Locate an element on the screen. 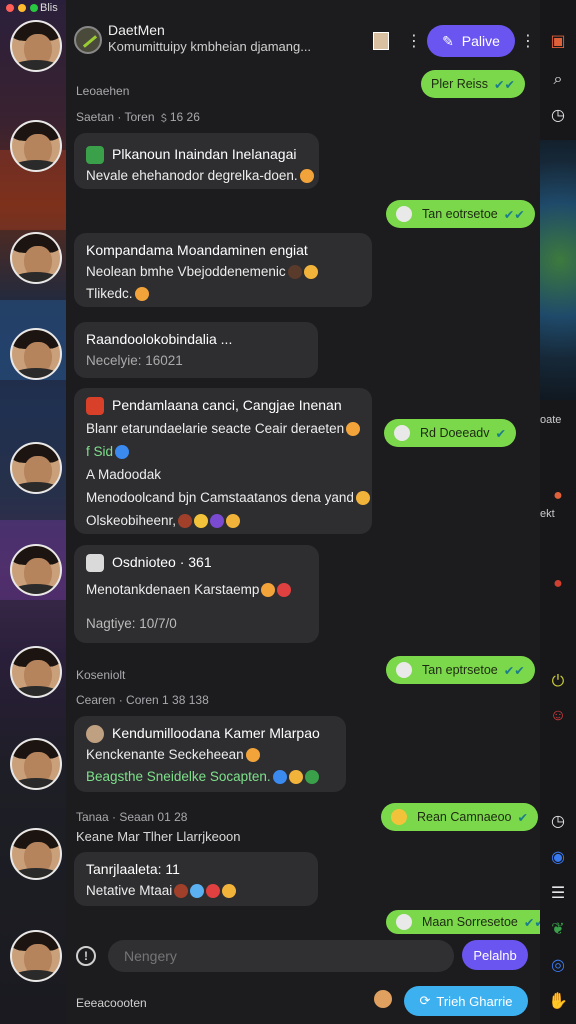  outgoing-message: Maan Sorresetoe ✔✔ is located at coordinates (470, 922).